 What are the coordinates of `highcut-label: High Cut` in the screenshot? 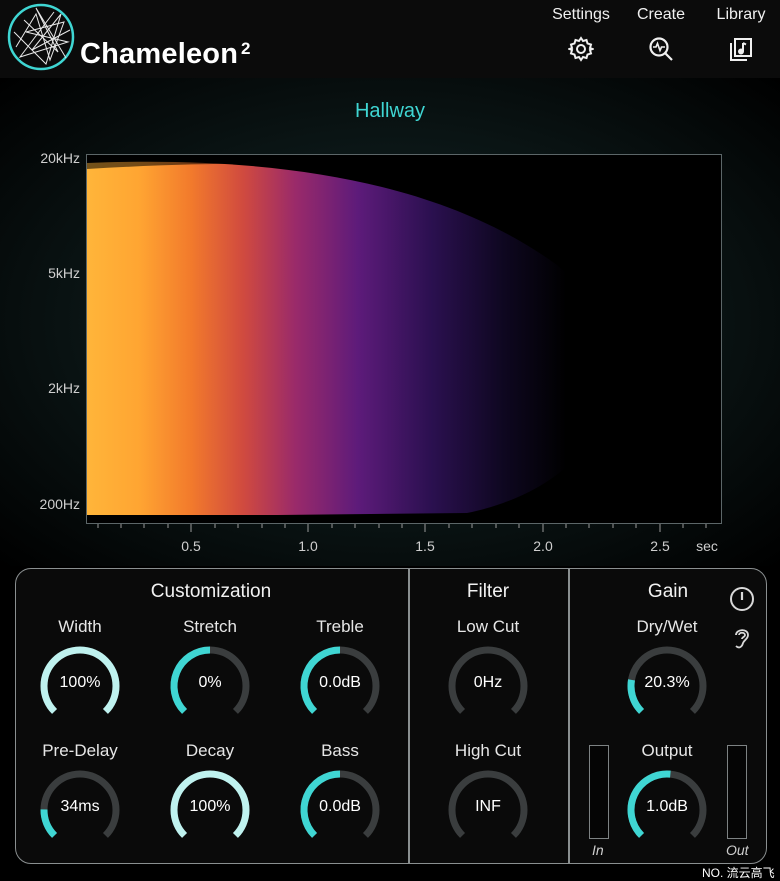 It's located at (488, 750).